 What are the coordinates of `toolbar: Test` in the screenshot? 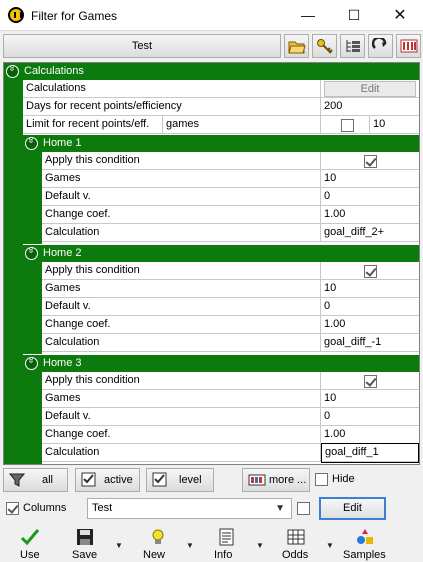 It's located at (212, 46).